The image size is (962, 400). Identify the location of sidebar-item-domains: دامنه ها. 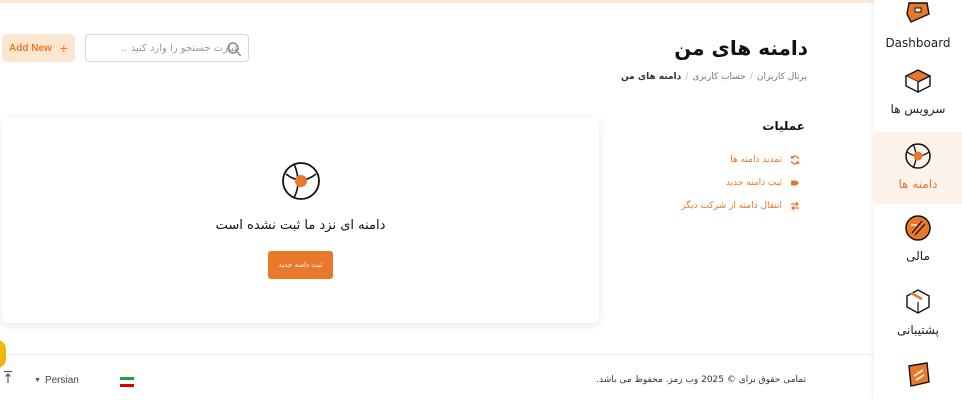
(918, 168).